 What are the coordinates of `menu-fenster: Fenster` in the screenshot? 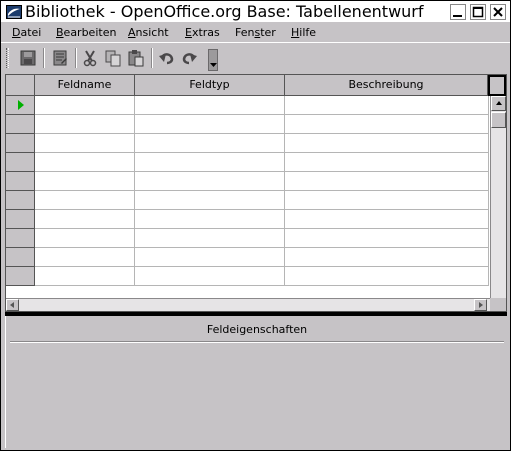 It's located at (255, 32).